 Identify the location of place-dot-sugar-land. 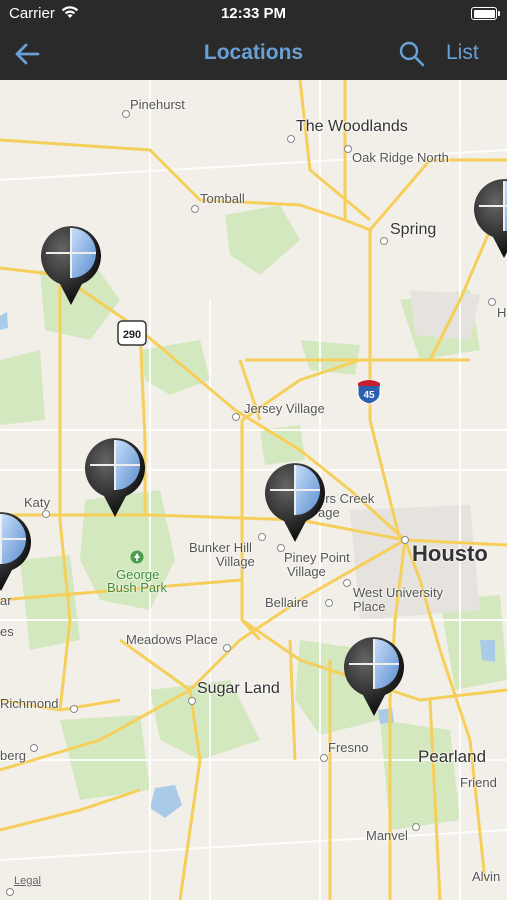
(192, 701).